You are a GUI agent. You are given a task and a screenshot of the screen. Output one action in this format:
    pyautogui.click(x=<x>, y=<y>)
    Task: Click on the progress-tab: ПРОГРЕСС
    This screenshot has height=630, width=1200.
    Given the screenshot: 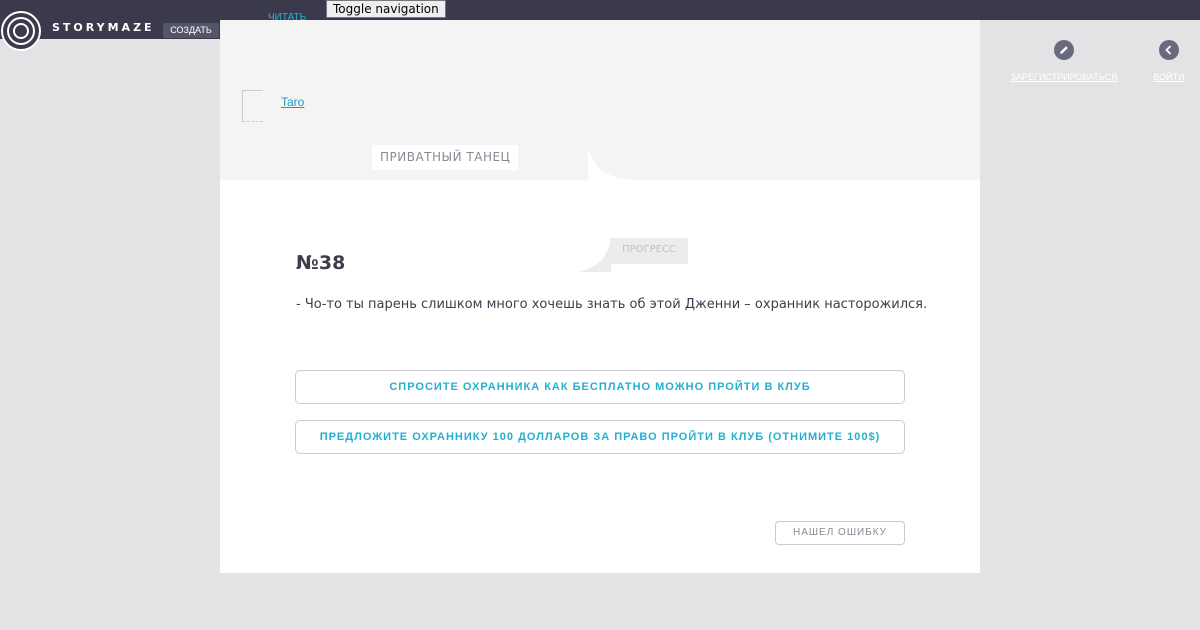 What is the action you would take?
    pyautogui.click(x=649, y=251)
    